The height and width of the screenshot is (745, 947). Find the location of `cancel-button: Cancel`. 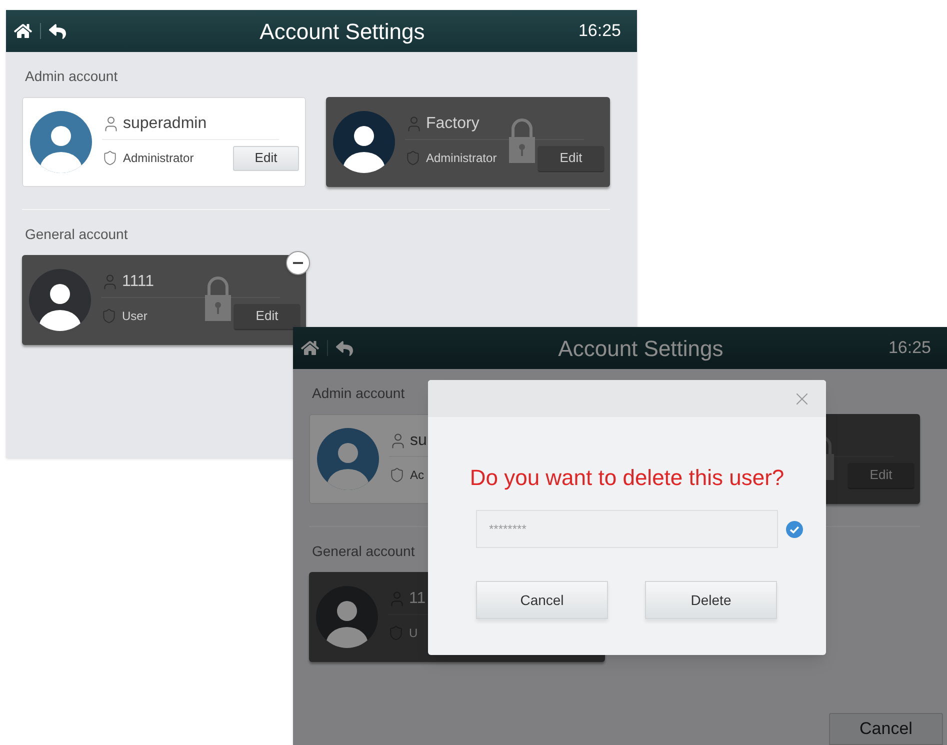

cancel-button: Cancel is located at coordinates (886, 729).